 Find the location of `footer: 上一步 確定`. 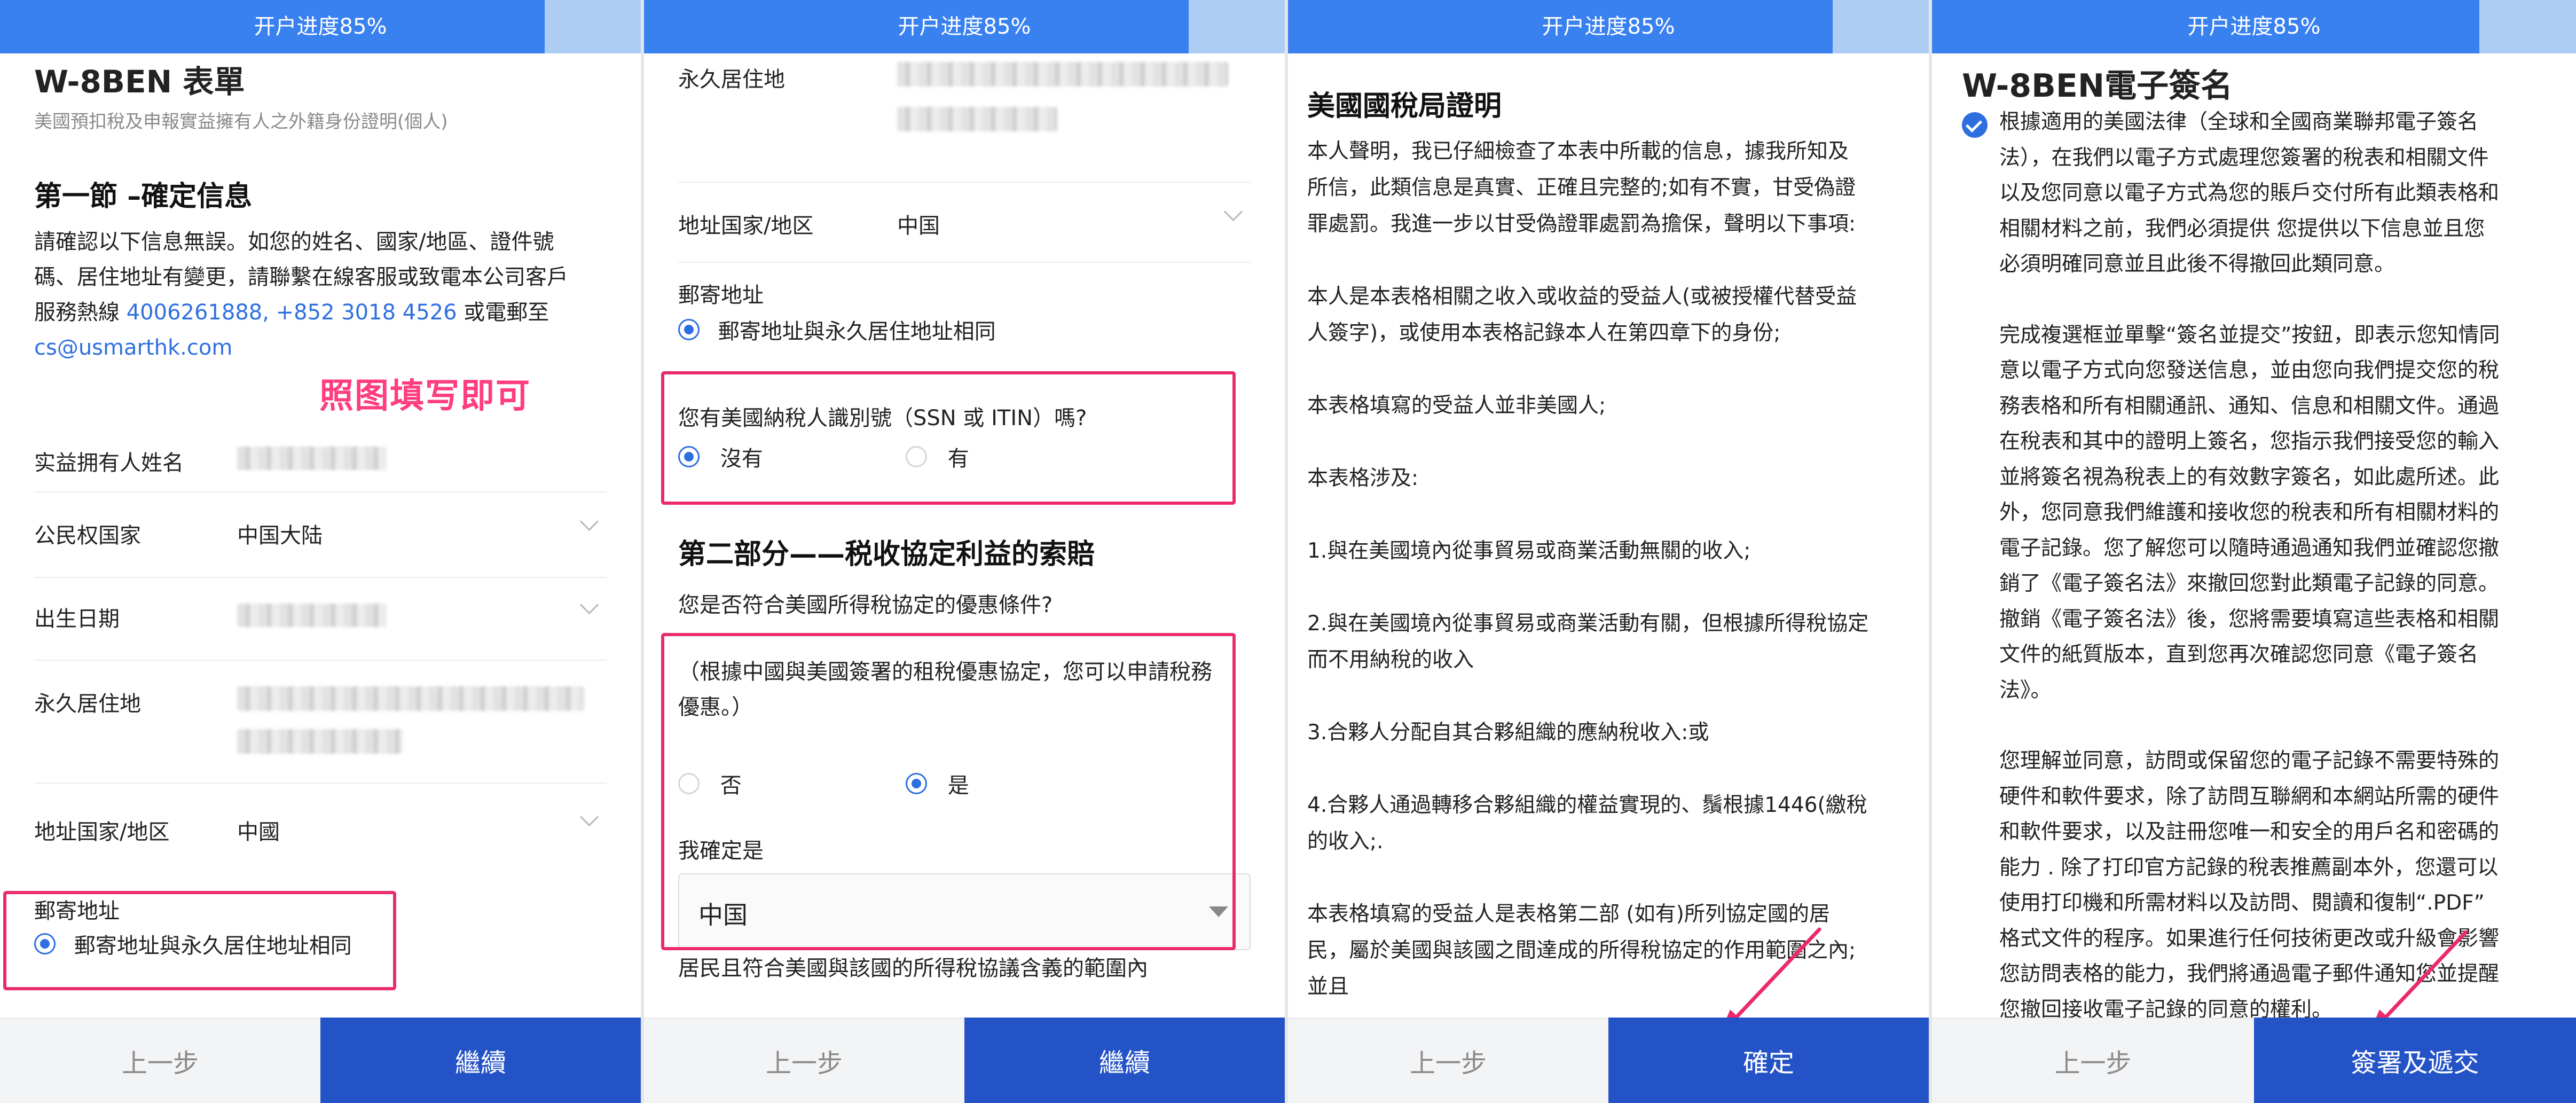

footer: 上一步 確定 is located at coordinates (1608, 1060).